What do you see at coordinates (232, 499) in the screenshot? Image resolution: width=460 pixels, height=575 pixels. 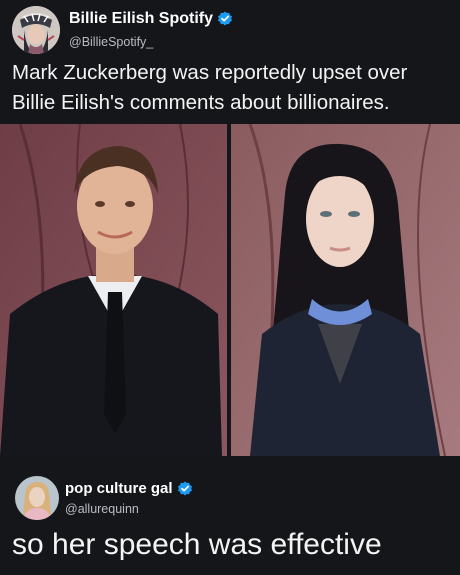 I see `reply-header: pop culture gal @allurequinn` at bounding box center [232, 499].